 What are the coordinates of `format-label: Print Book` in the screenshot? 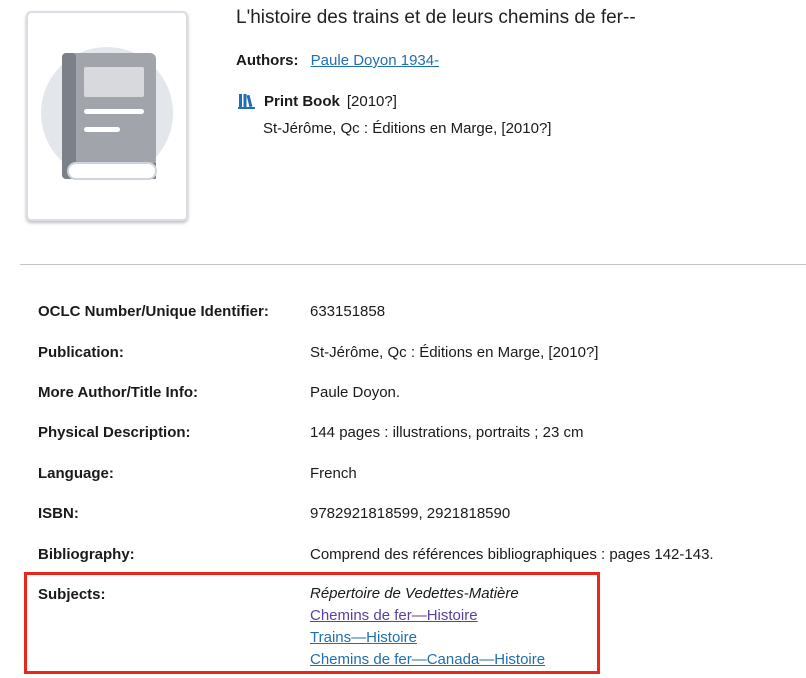 It's located at (302, 101).